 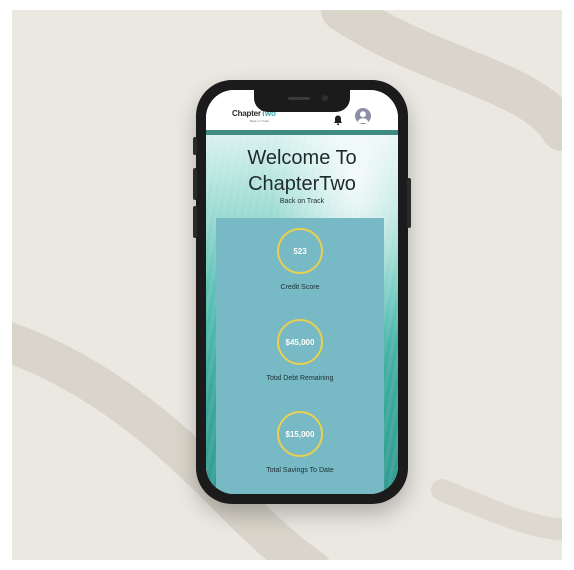 I want to click on volume-down-button, so click(x=195, y=222).